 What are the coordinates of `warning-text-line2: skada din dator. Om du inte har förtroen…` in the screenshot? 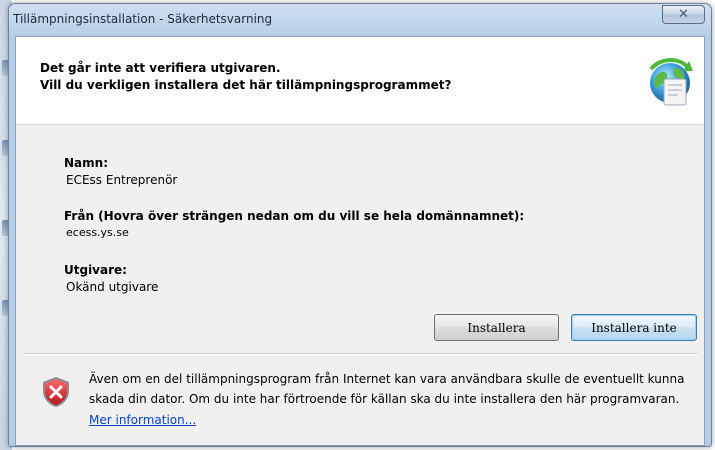 It's located at (384, 399).